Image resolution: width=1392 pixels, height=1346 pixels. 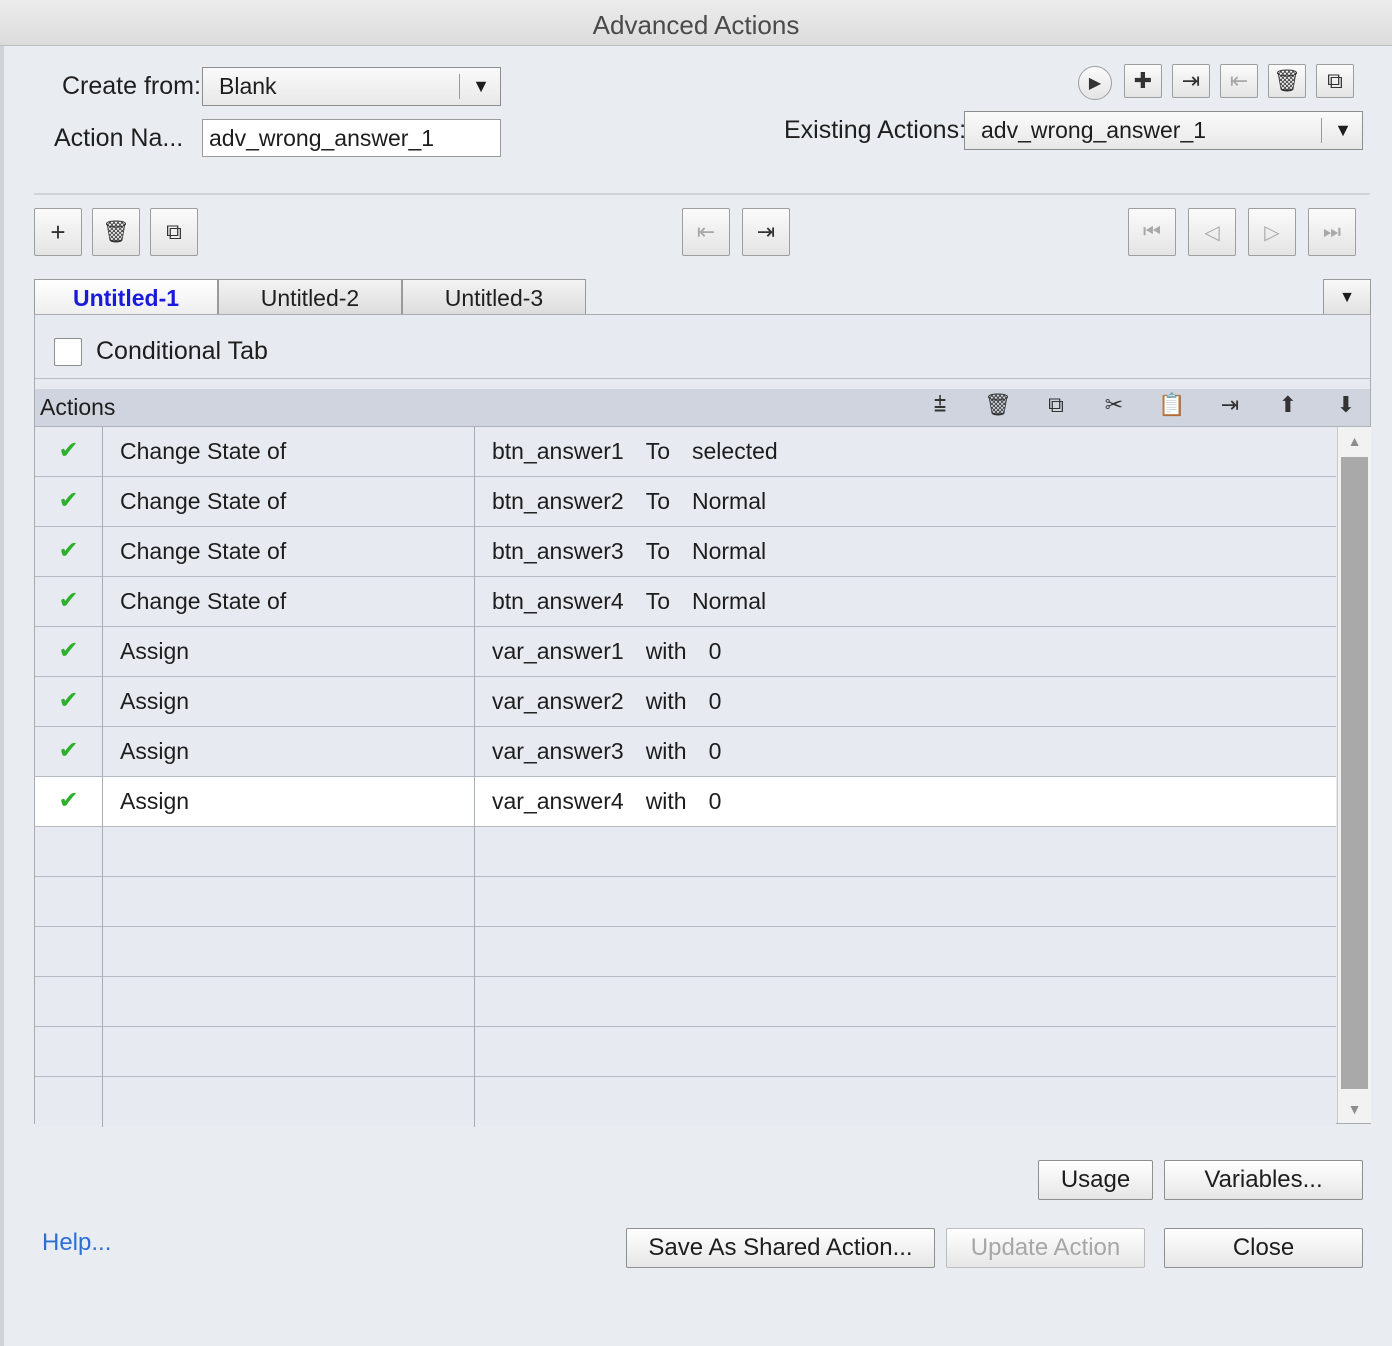 I want to click on first-tab-icon: ⏮, so click(x=1152, y=232).